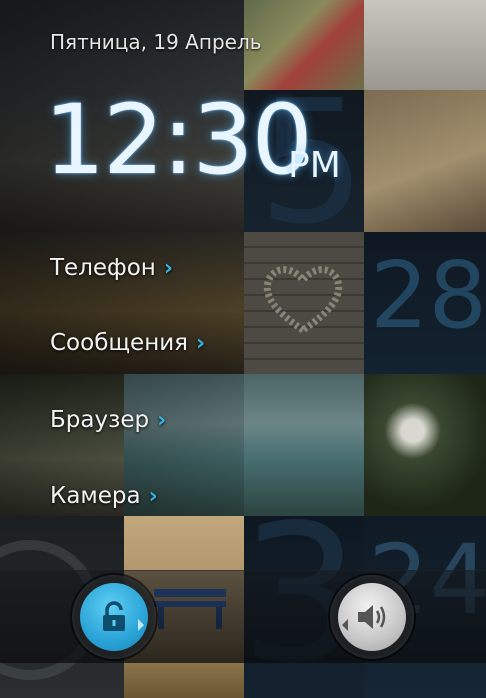 The image size is (486, 698). I want to click on shortcut-label: Сообщения, so click(119, 343).